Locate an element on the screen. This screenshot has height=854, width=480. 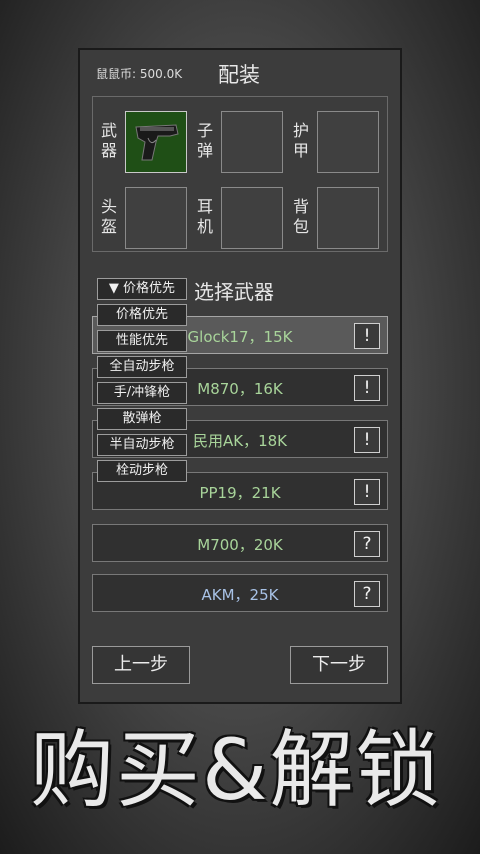
page-title: 配装 is located at coordinates (239, 75).